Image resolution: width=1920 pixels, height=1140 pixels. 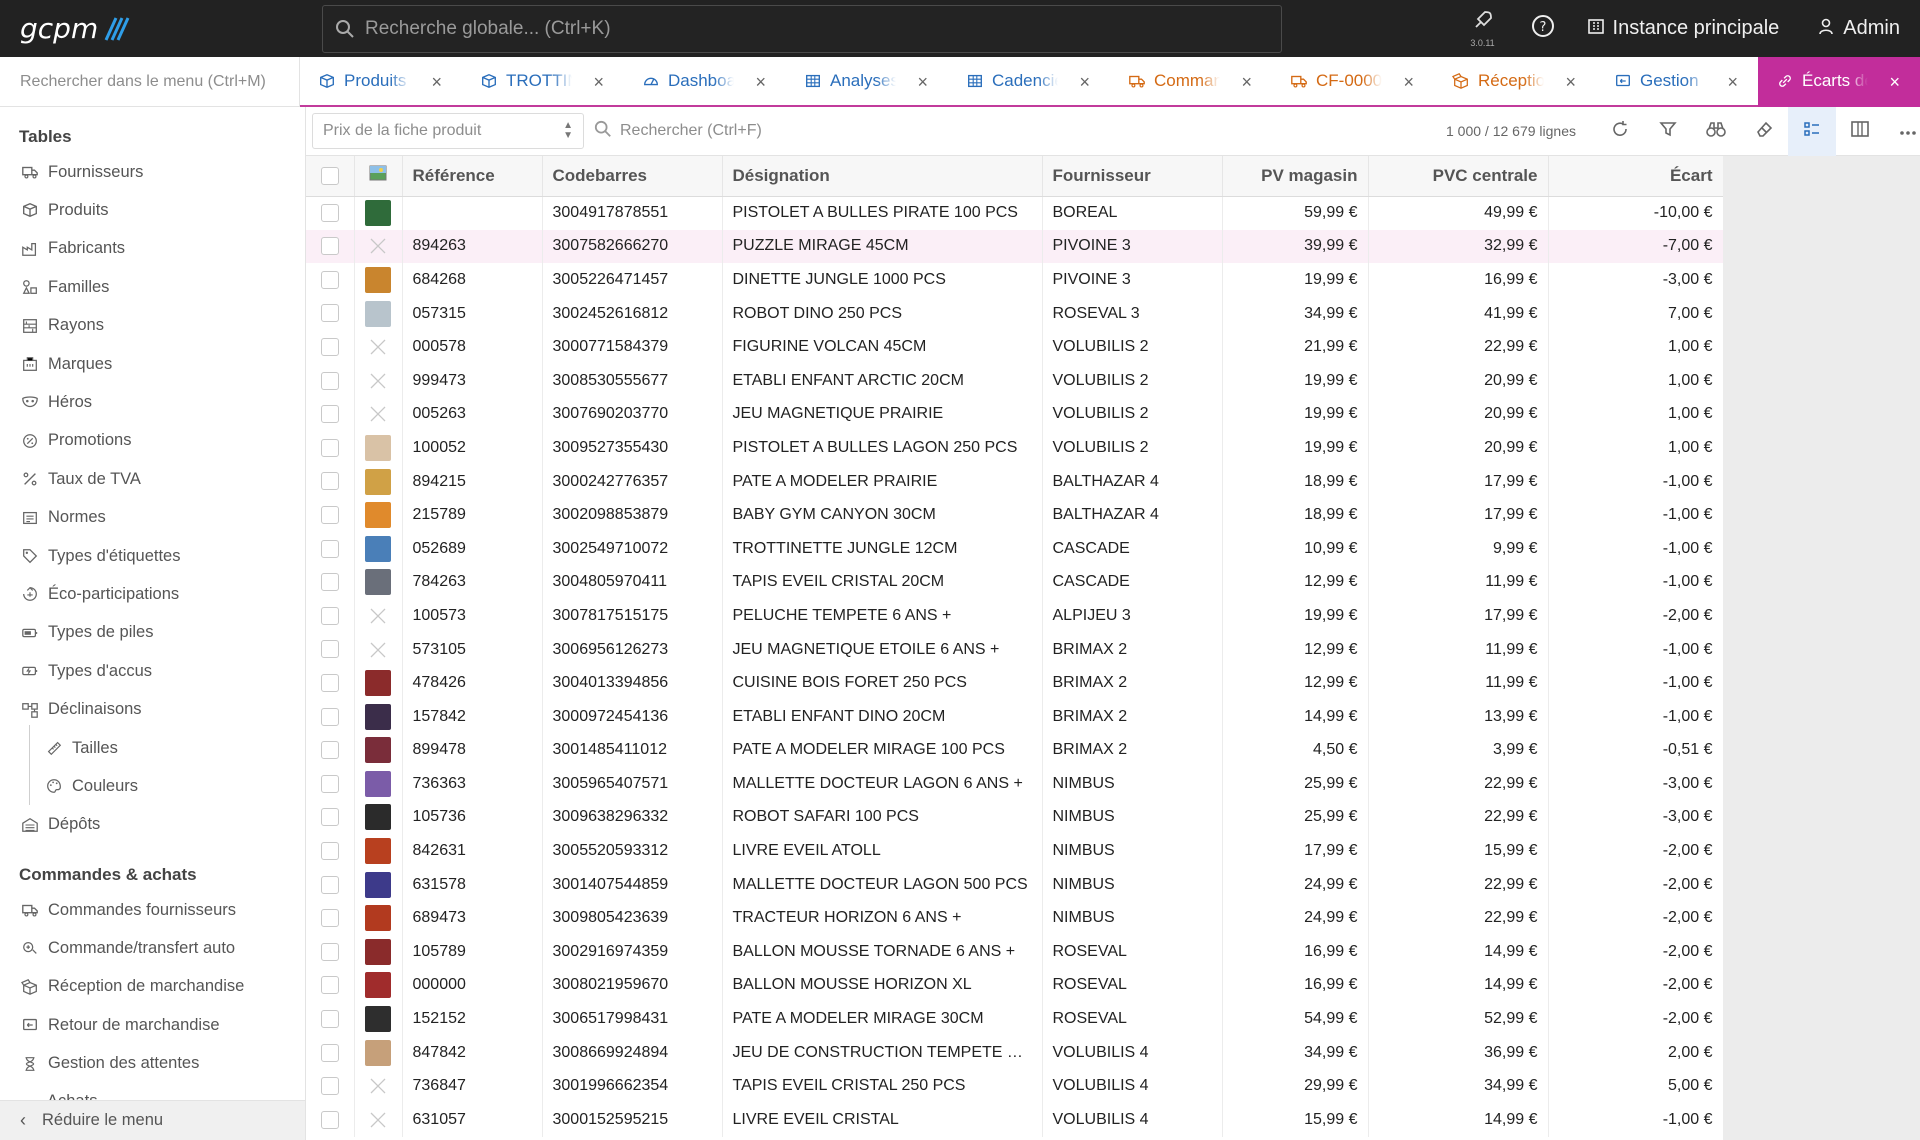 I want to click on sidebar-item-tables-7: Promotions, so click(x=75, y=441).